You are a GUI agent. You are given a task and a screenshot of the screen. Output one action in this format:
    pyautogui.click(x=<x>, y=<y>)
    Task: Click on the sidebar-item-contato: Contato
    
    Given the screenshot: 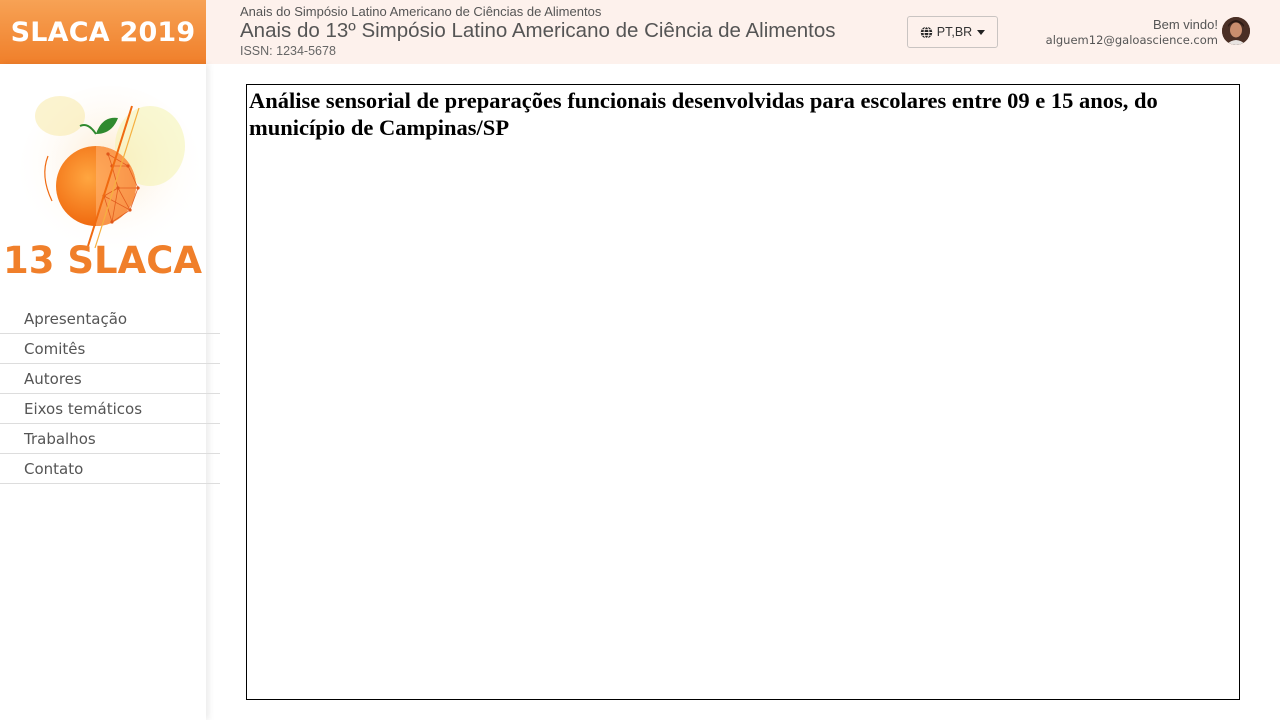 What is the action you would take?
    pyautogui.click(x=110, y=469)
    